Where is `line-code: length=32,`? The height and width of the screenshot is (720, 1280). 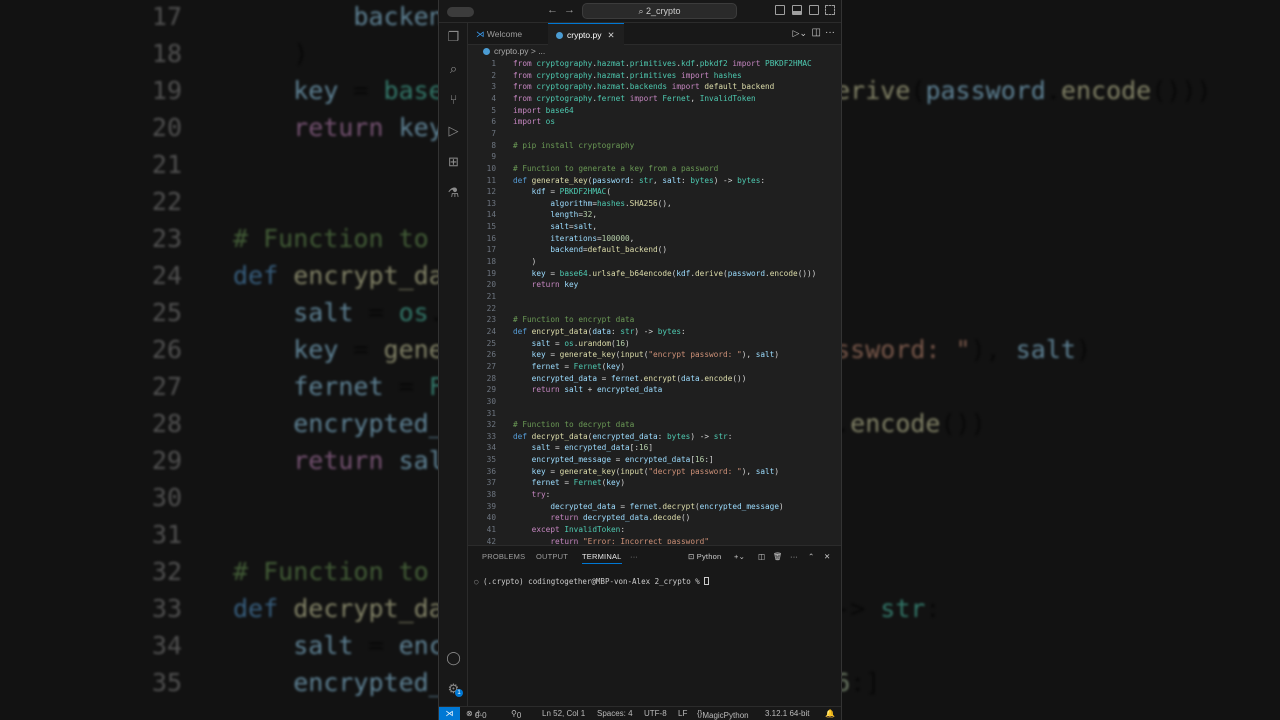 line-code: length=32, is located at coordinates (574, 215).